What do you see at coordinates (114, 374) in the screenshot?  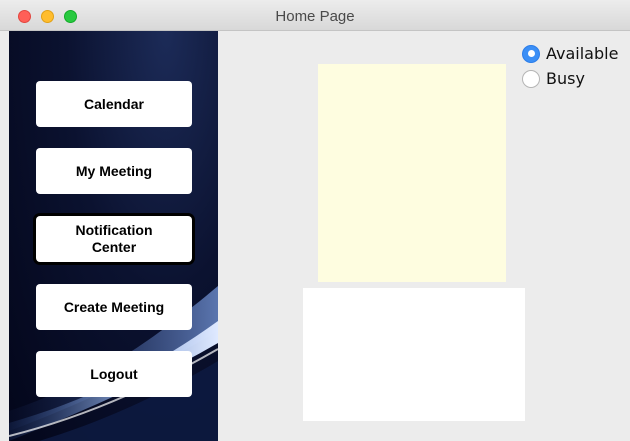 I see `logout-button: Logout` at bounding box center [114, 374].